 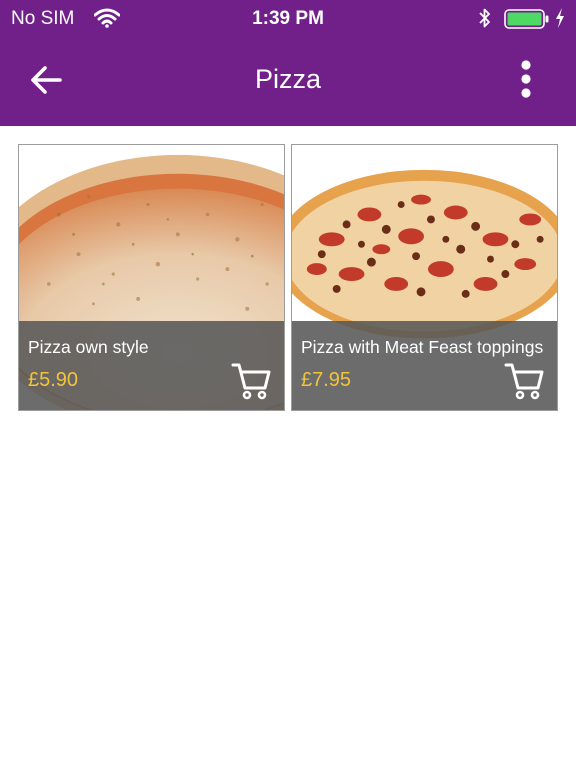 What do you see at coordinates (151, 365) in the screenshot?
I see `product-info-overlay: Pizza own style £5.90` at bounding box center [151, 365].